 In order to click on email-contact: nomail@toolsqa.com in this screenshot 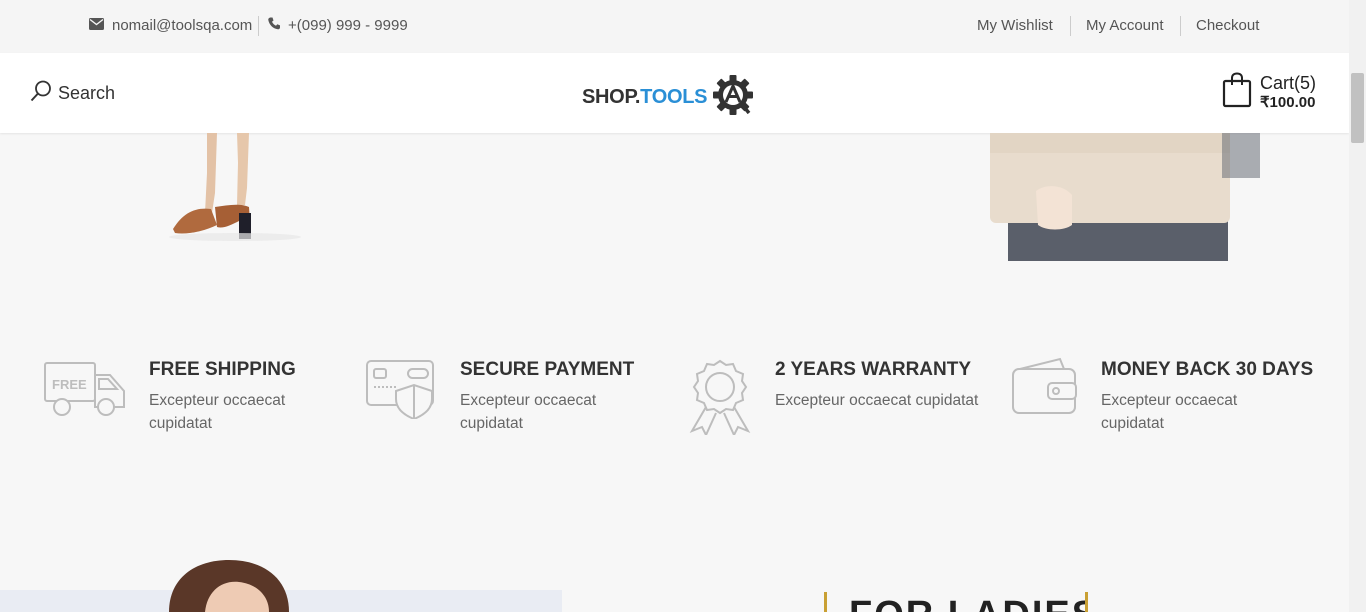, I will do `click(170, 25)`.